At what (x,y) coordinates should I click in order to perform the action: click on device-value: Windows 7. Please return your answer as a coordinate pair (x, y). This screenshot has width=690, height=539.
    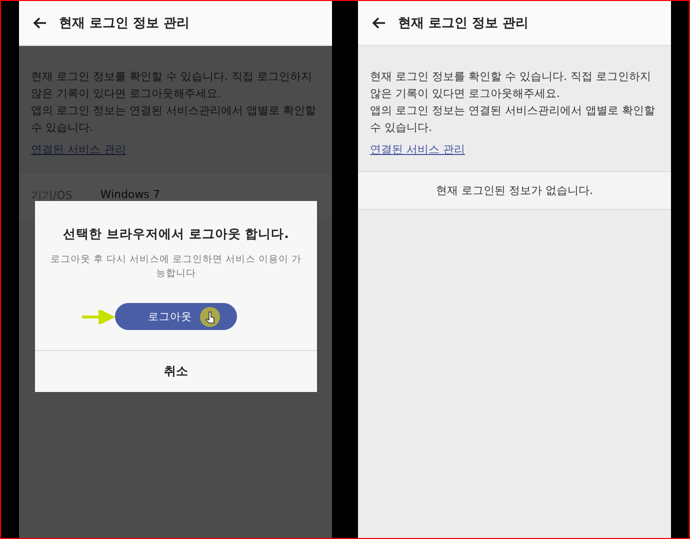
    Looking at the image, I should click on (130, 195).